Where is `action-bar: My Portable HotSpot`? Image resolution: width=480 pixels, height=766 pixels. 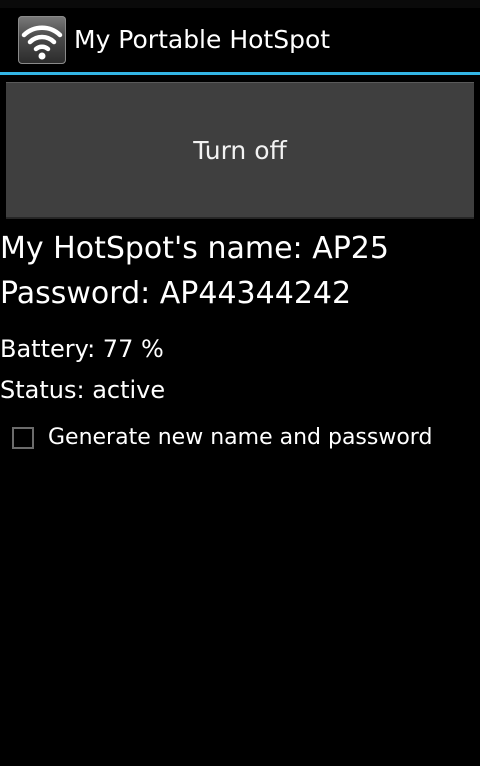 action-bar: My Portable HotSpot is located at coordinates (240, 40).